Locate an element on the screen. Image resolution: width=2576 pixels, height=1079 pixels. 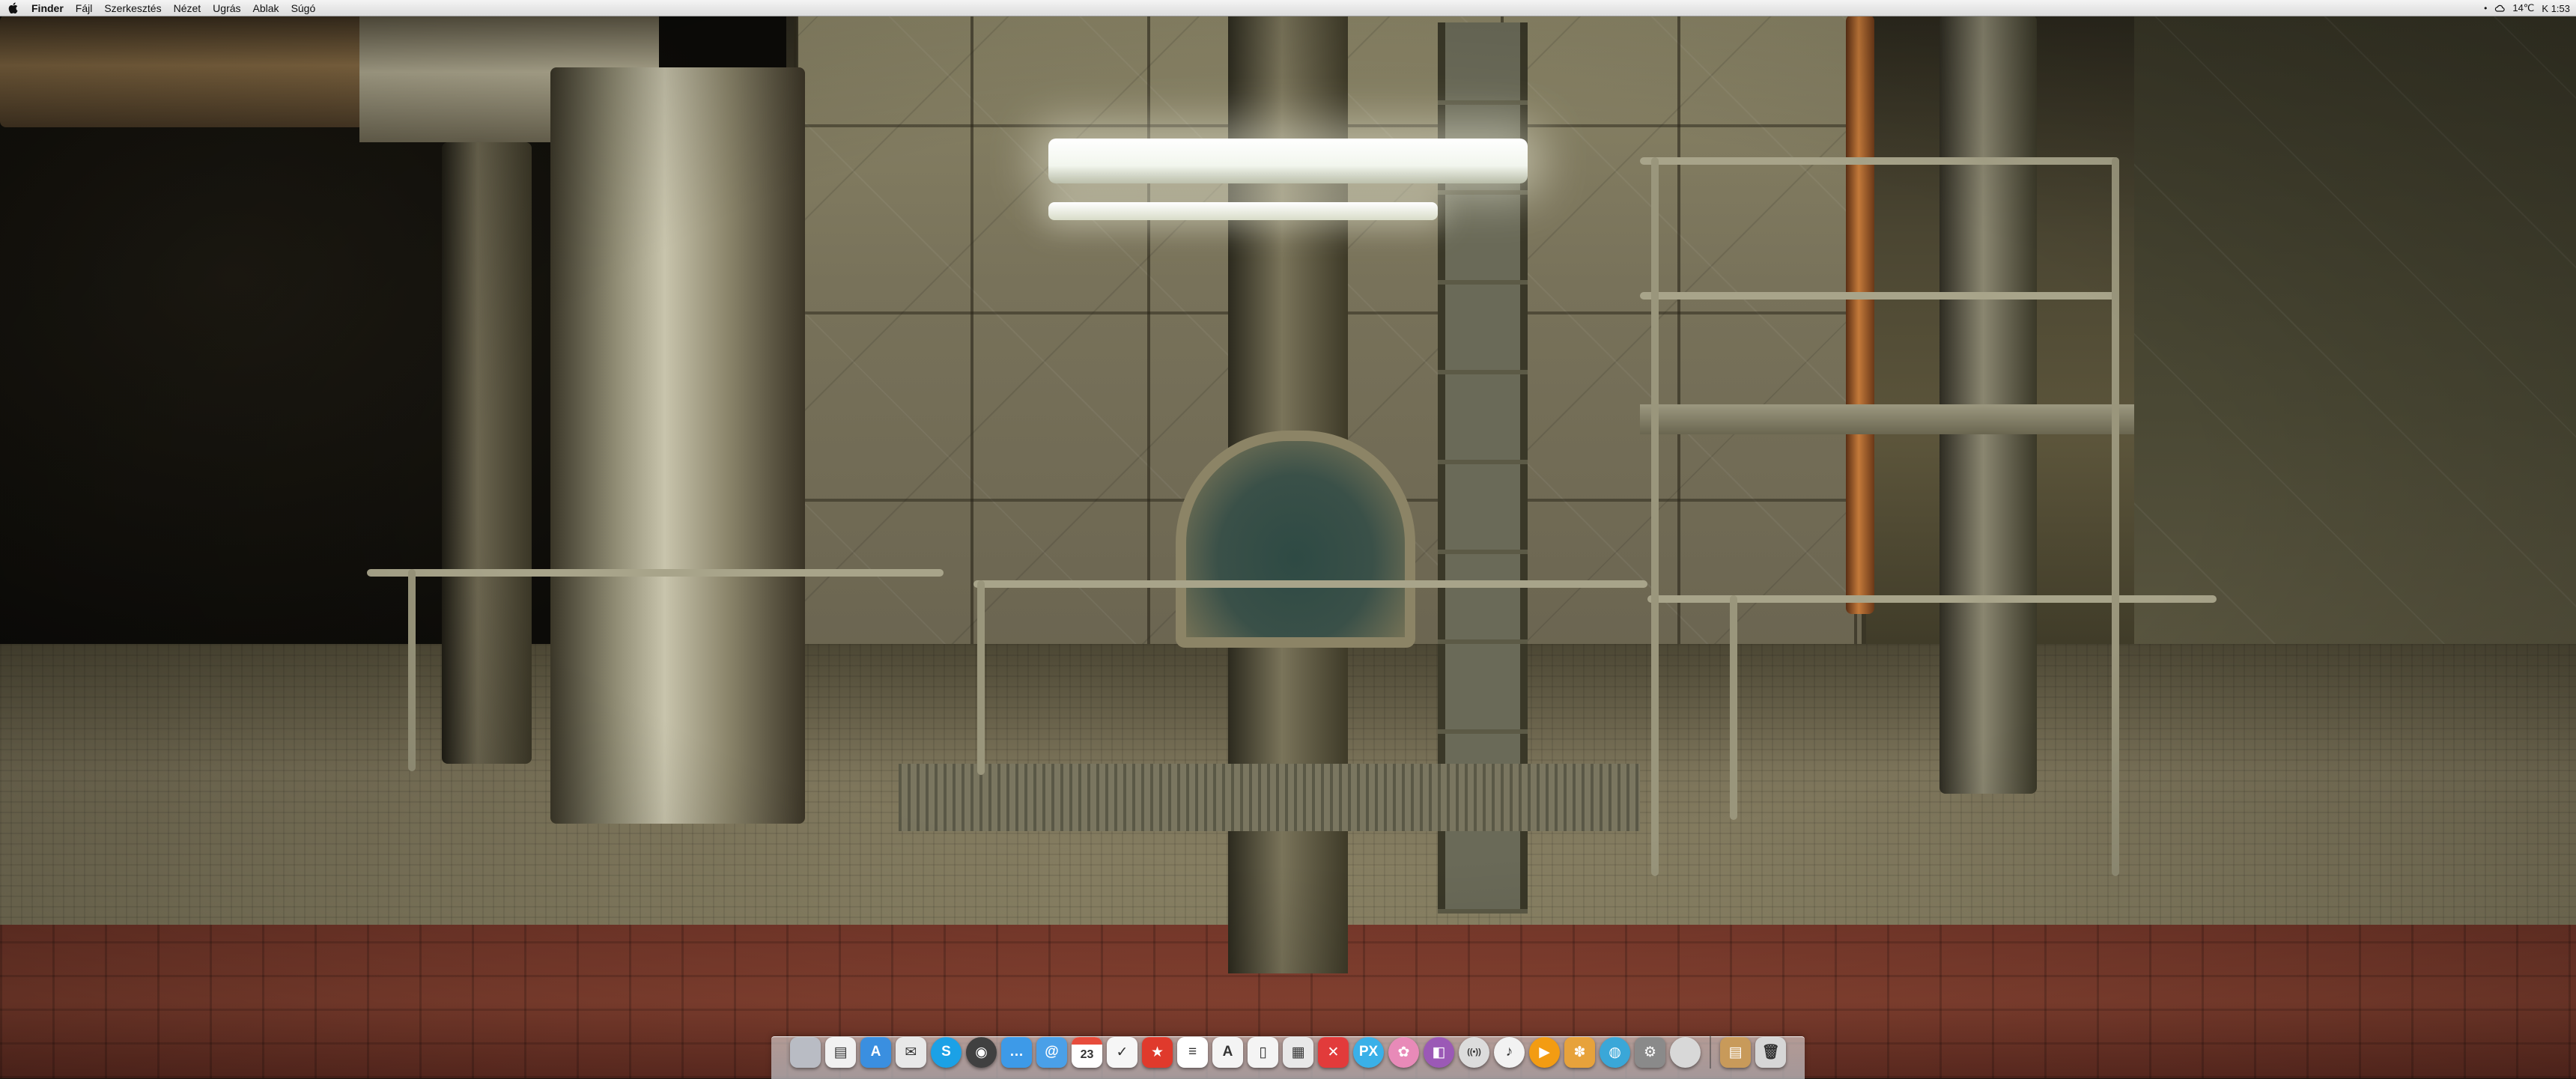
dock: ▤ A ✉ S ◉ … @23 ✓ ★ ≡ A ▯ ▦ ✕ PX ✿ ◧ ((•)) ♪ ▶ ✽ ◍ ⚙ ▤ 🗑 is located at coordinates (1288, 1052).